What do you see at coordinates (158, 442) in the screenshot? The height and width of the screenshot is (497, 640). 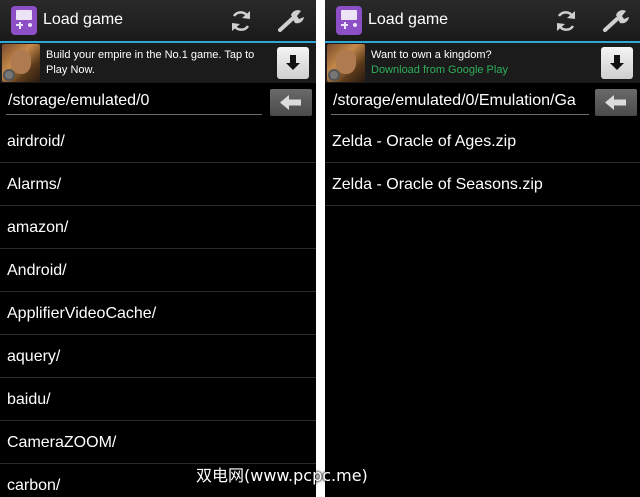 I see `list-item: CameraZOOM/` at bounding box center [158, 442].